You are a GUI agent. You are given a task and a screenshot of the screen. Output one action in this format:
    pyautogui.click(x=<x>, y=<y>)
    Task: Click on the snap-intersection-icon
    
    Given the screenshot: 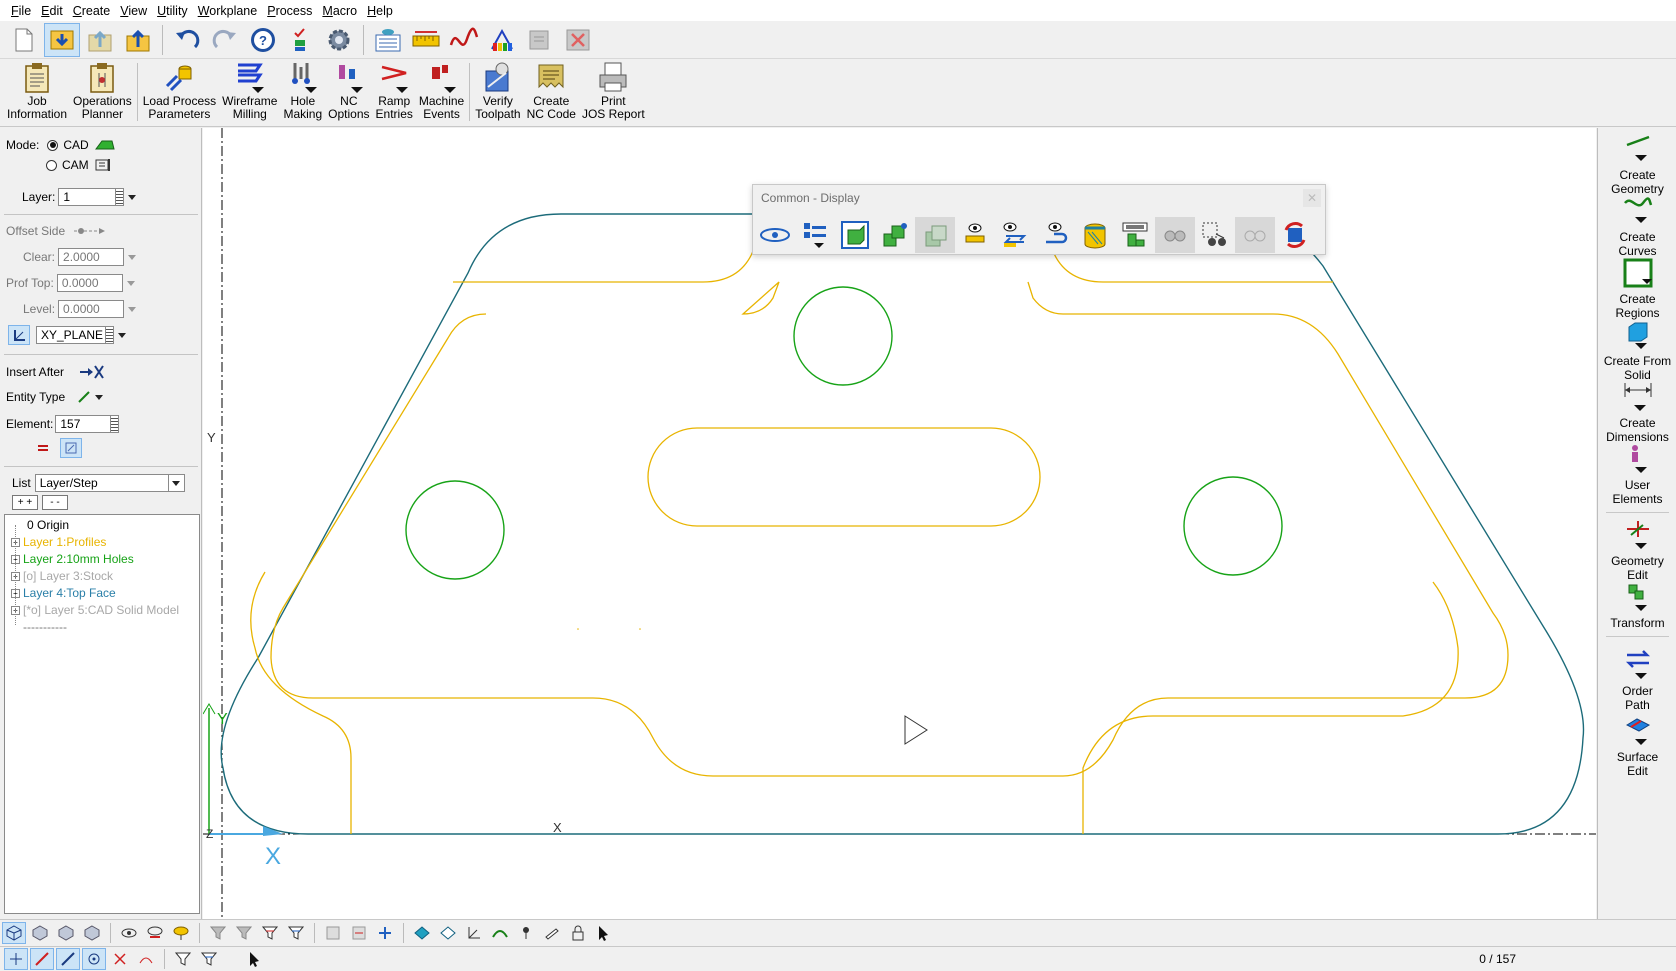 What is the action you would take?
    pyautogui.click(x=120, y=959)
    